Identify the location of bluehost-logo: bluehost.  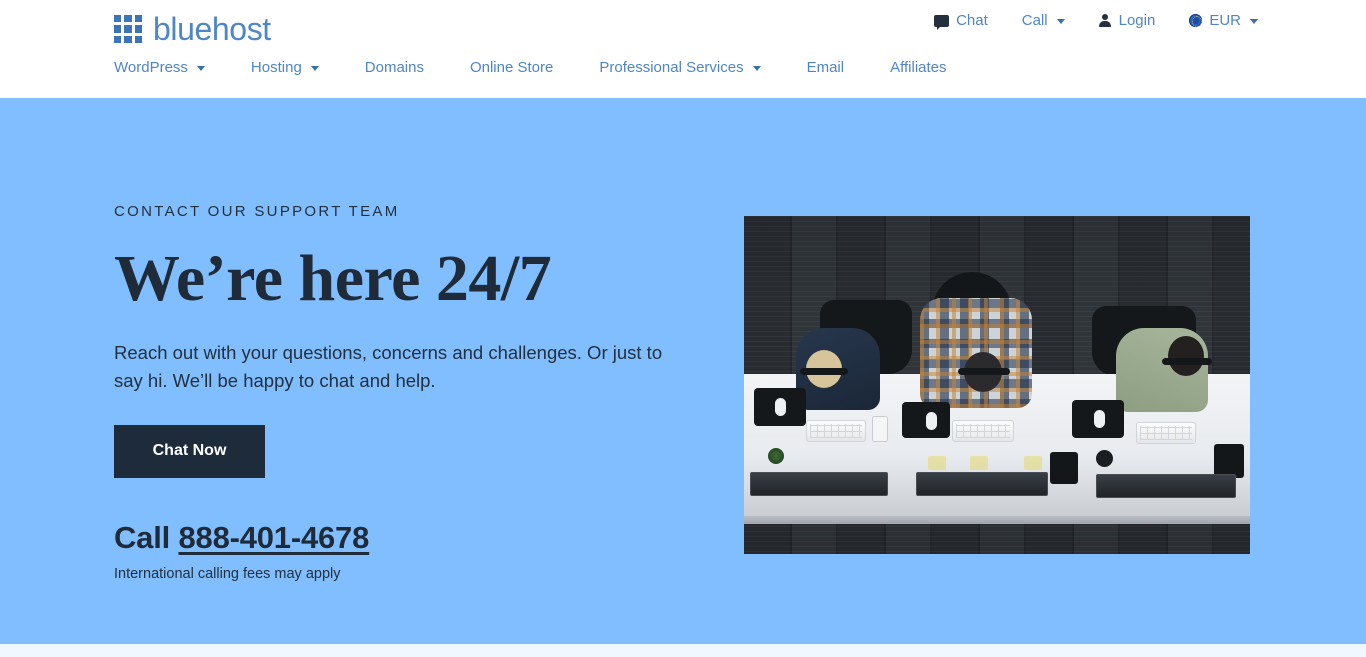
(192, 29).